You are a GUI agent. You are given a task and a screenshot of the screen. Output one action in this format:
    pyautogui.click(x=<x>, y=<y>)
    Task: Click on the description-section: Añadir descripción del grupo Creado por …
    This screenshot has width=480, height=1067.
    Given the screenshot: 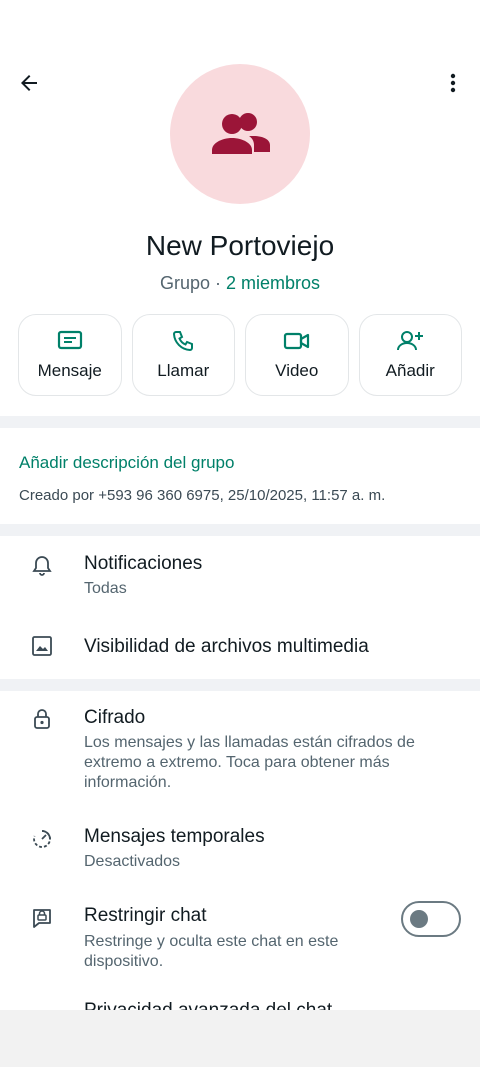 What is the action you would take?
    pyautogui.click(x=240, y=476)
    